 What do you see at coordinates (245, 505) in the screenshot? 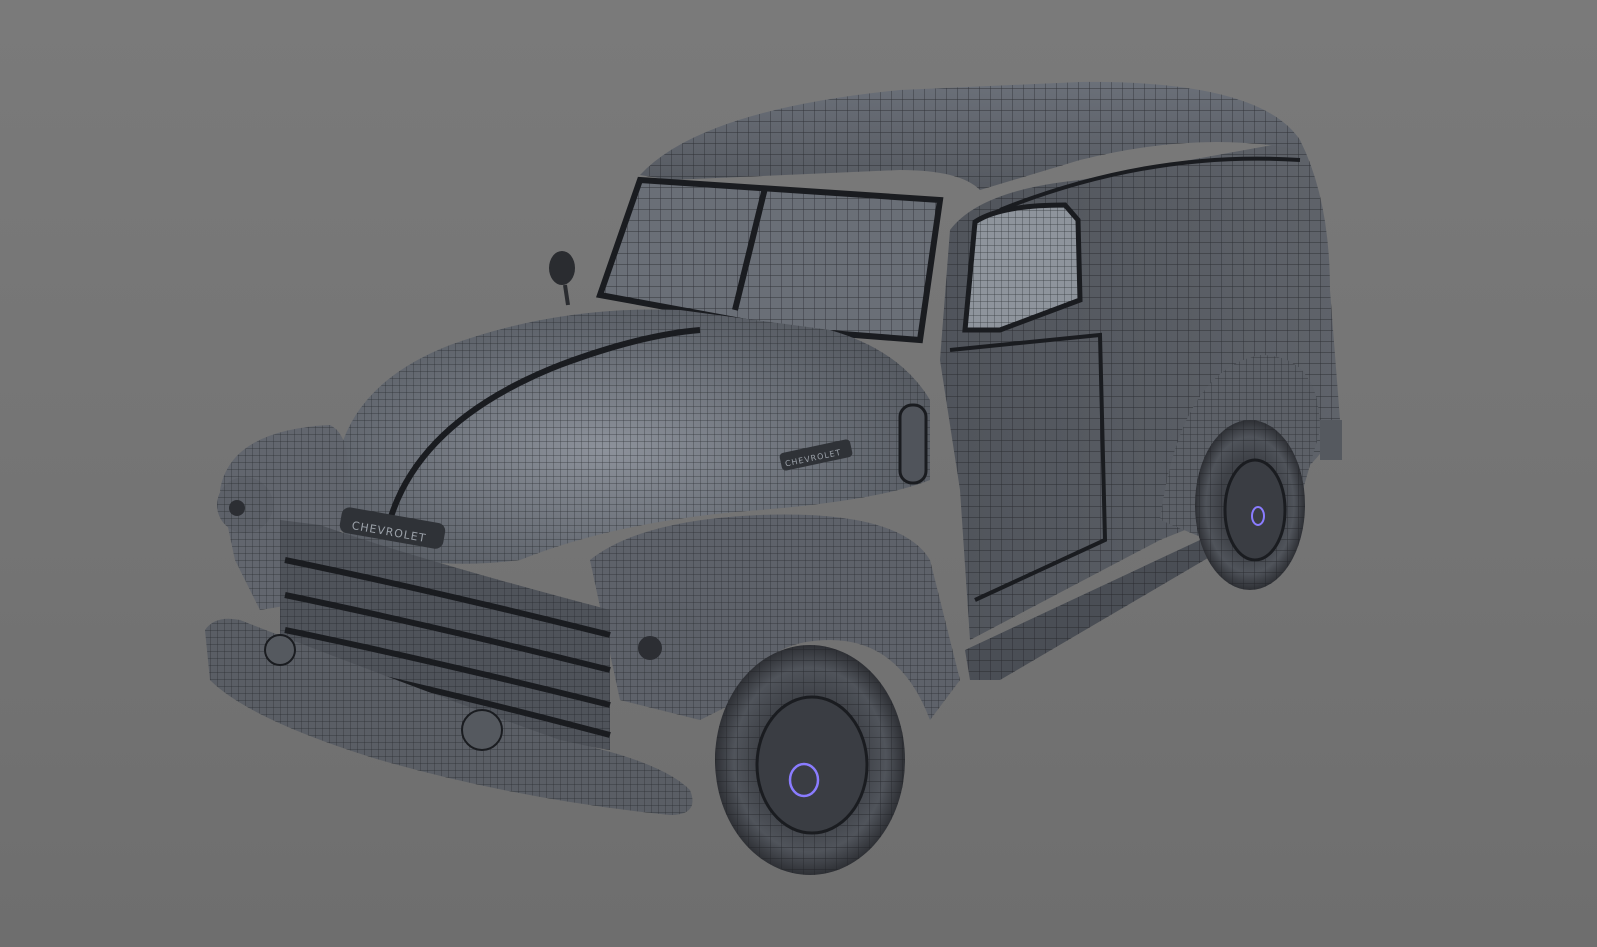
I see `left-headlight` at bounding box center [245, 505].